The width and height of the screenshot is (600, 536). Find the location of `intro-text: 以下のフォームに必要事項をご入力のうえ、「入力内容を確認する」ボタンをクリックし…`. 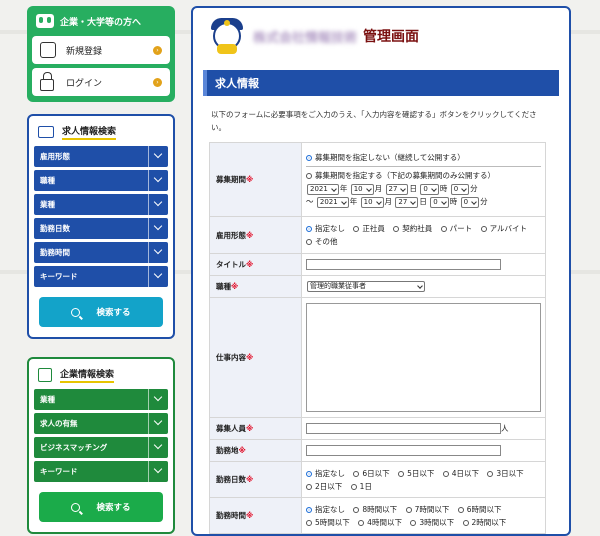

intro-text: 以下のフォームに必要事項をご入力のうえ、「入力内容を確認する」ボタンをクリックし… is located at coordinates (374, 121).